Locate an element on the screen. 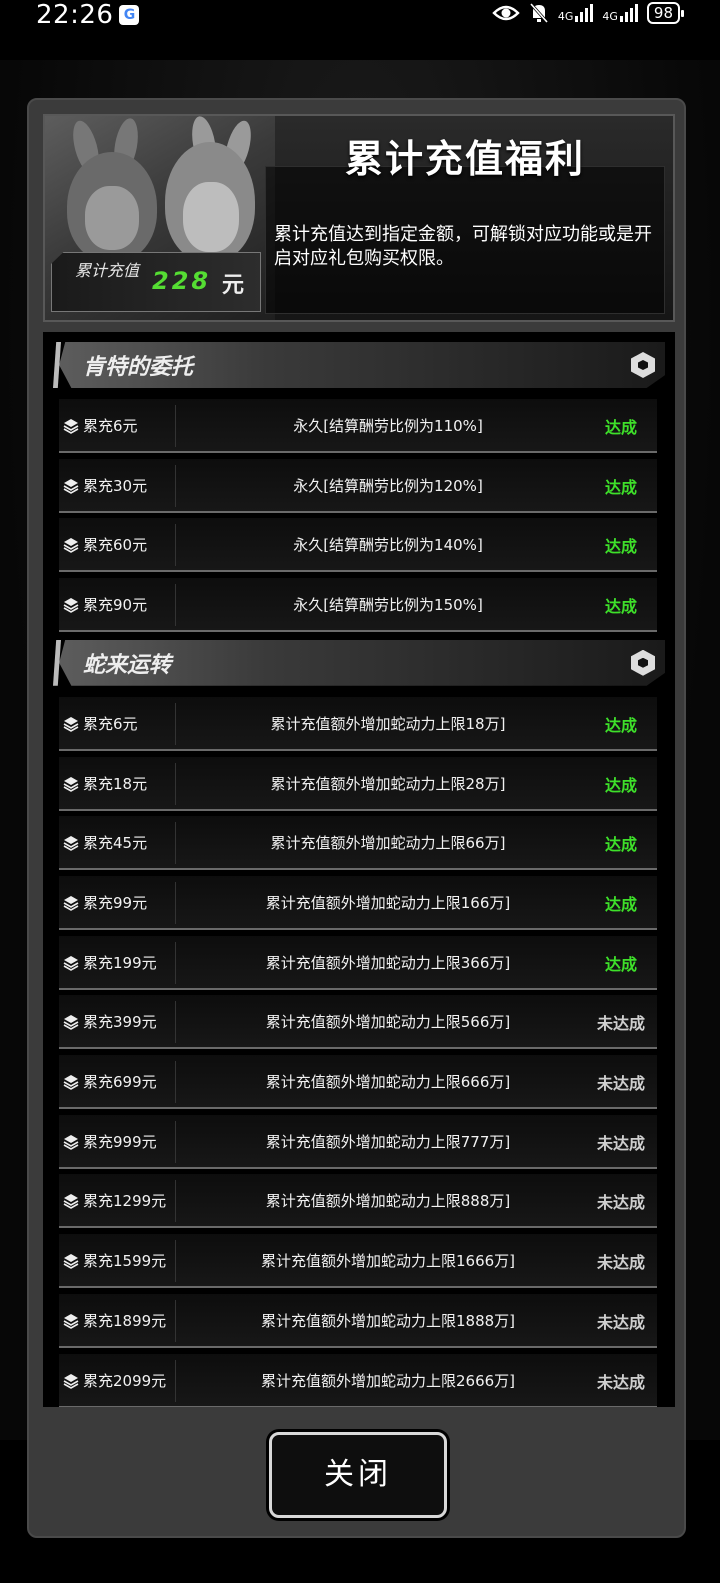 This screenshot has width=720, height=1583. recharge-amount: 累充45元 is located at coordinates (115, 843).